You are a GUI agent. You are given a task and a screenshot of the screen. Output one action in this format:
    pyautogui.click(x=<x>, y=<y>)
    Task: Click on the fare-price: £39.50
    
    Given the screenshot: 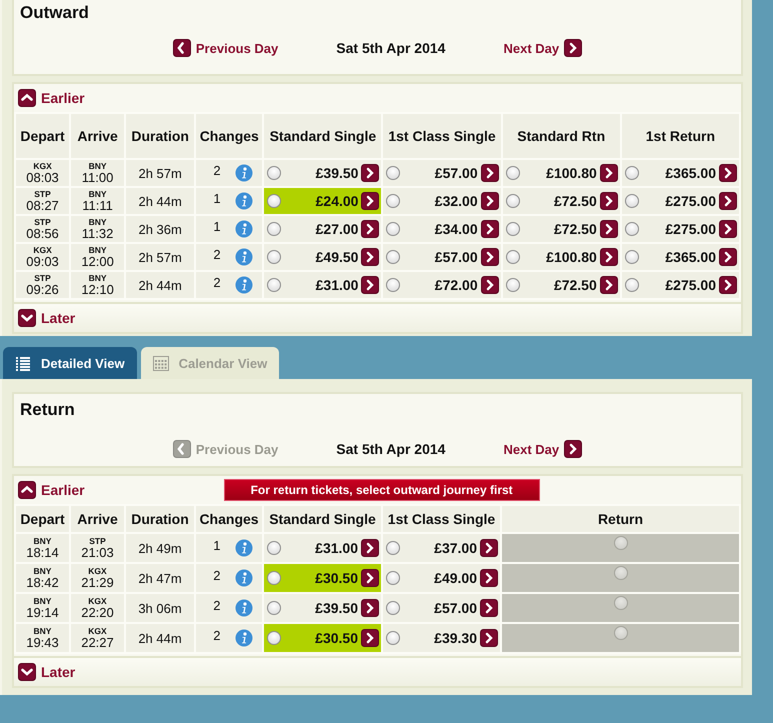 What is the action you would take?
    pyautogui.click(x=336, y=173)
    